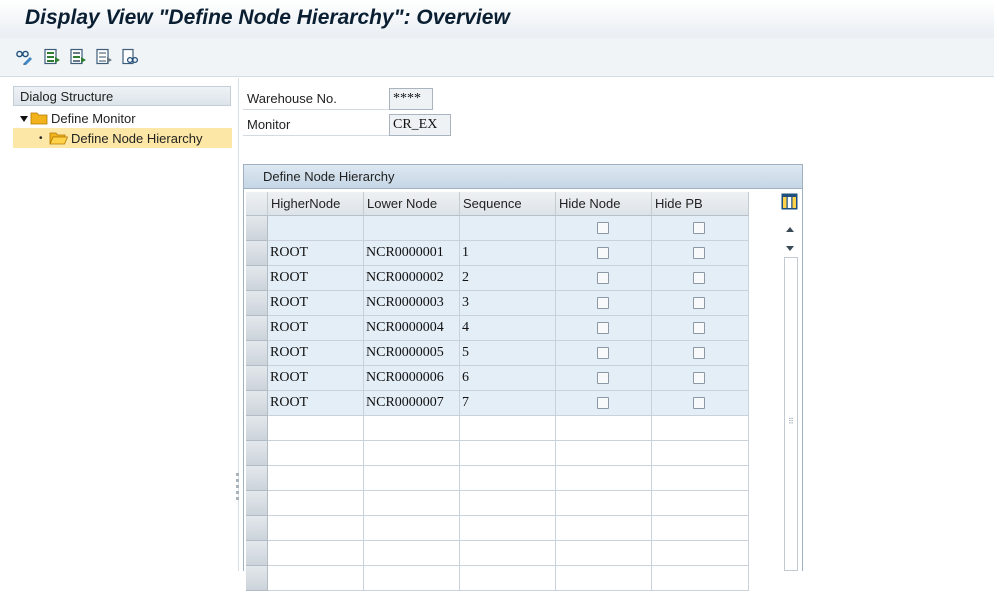 Image resolution: width=994 pixels, height=591 pixels. Describe the element at coordinates (508, 403) in the screenshot. I see `sequence-cell: 7` at that location.